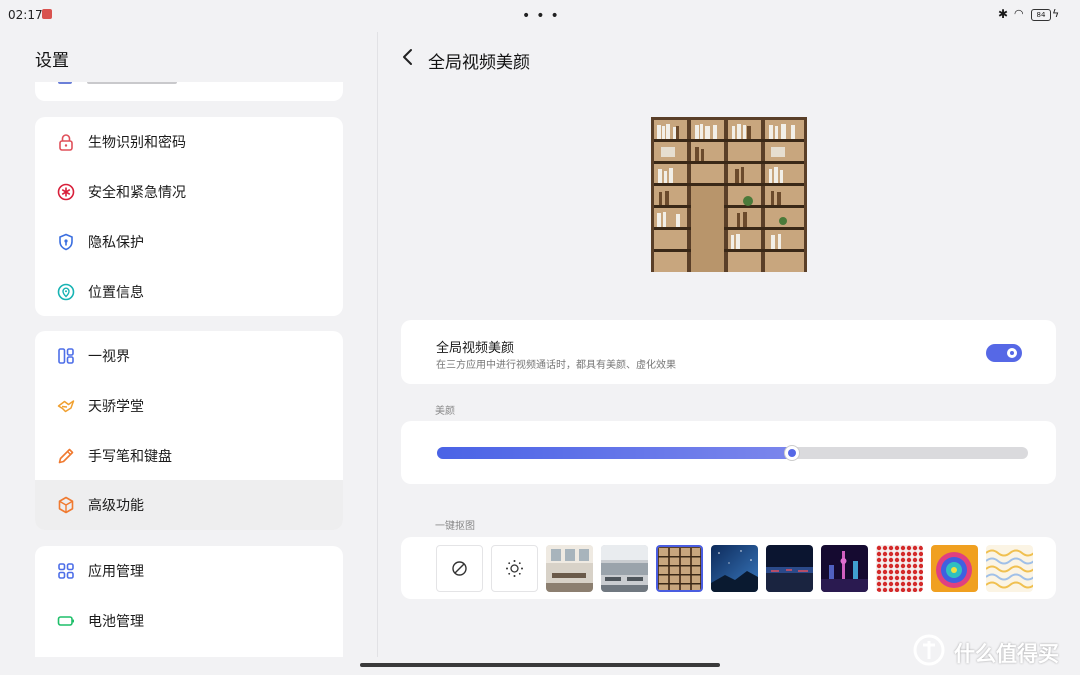 The width and height of the screenshot is (1080, 675). I want to click on wifi-icon: ◠, so click(1019, 13).